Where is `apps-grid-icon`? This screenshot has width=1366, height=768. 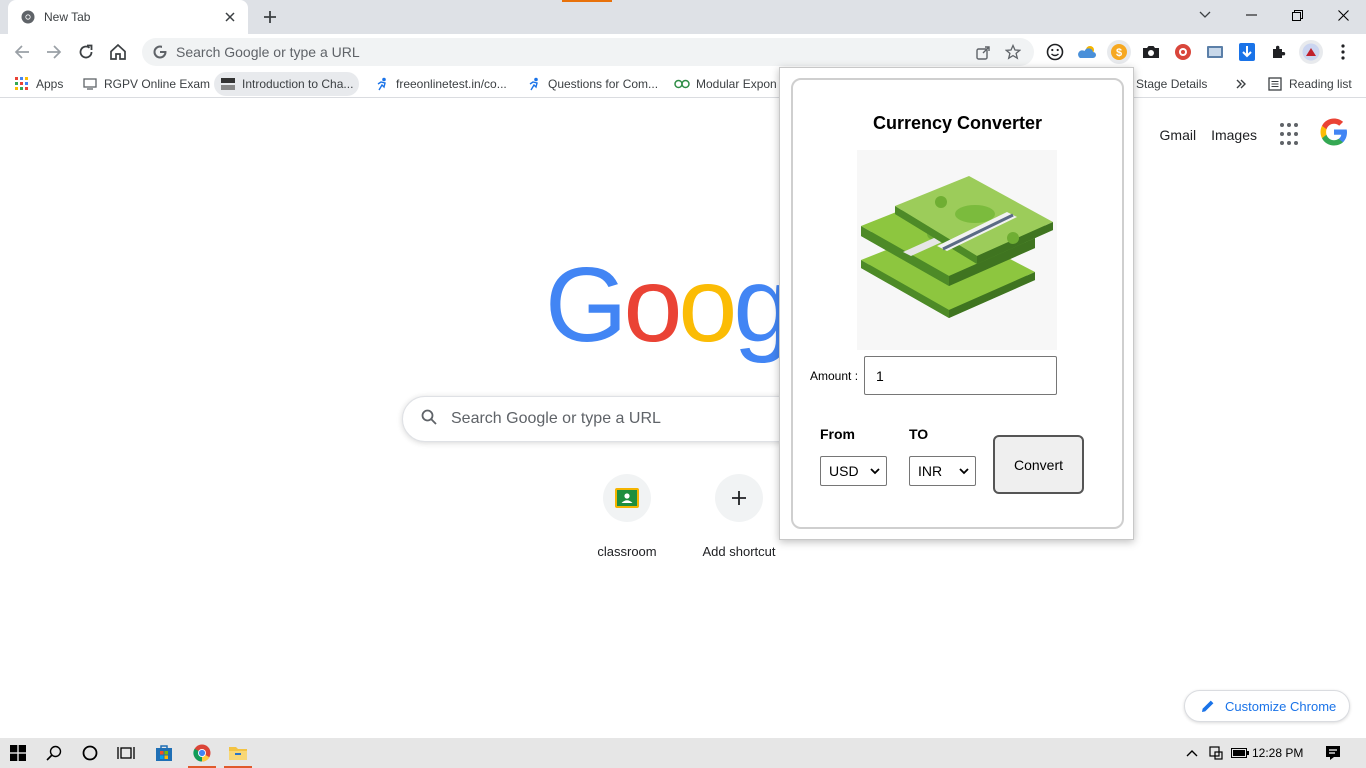
apps-grid-icon is located at coordinates (22, 84).